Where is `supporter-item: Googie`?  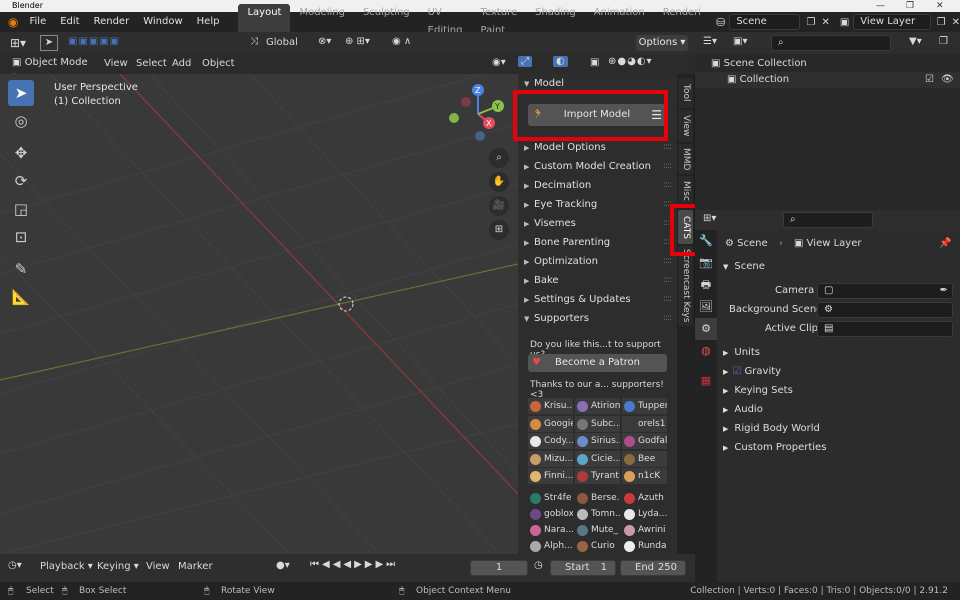
supporter-item: Googie is located at coordinates (550, 423).